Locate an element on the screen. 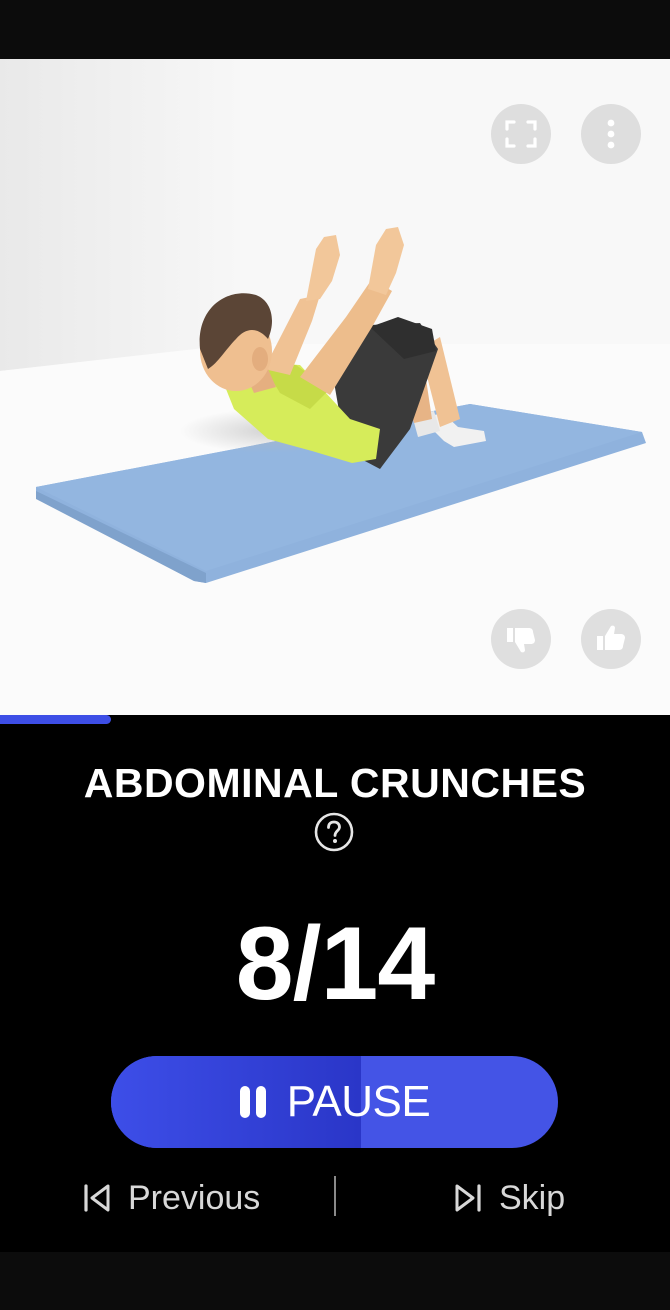 The width and height of the screenshot is (670, 1310). more-vertical-icon is located at coordinates (611, 134).